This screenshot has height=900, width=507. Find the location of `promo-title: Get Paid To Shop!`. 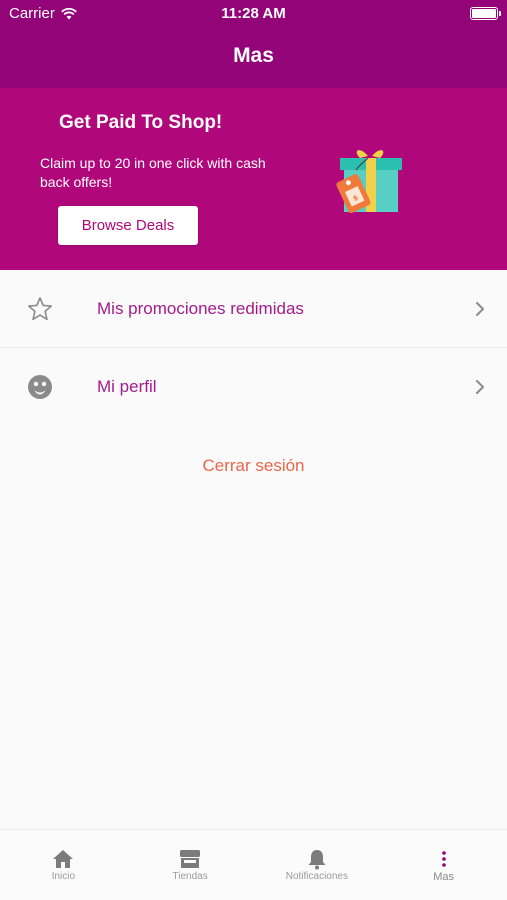

promo-title: Get Paid To Shop! is located at coordinates (141, 122).